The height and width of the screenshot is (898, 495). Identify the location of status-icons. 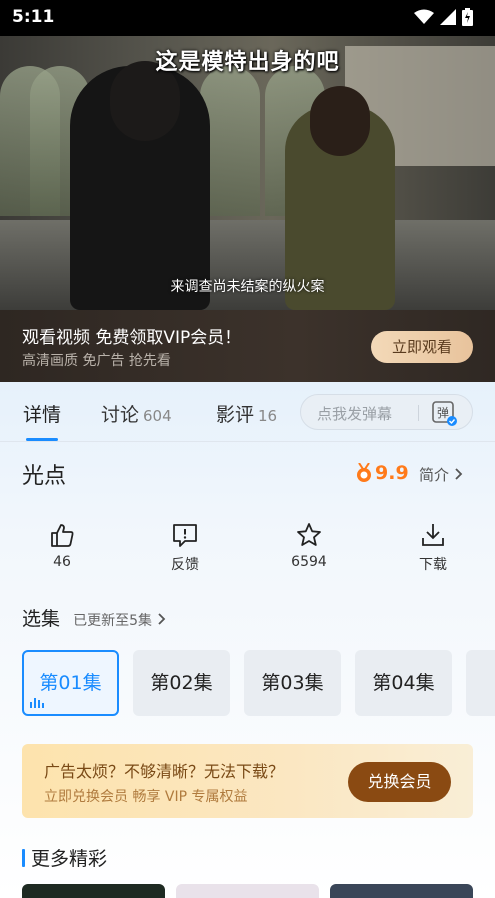
(443, 17).